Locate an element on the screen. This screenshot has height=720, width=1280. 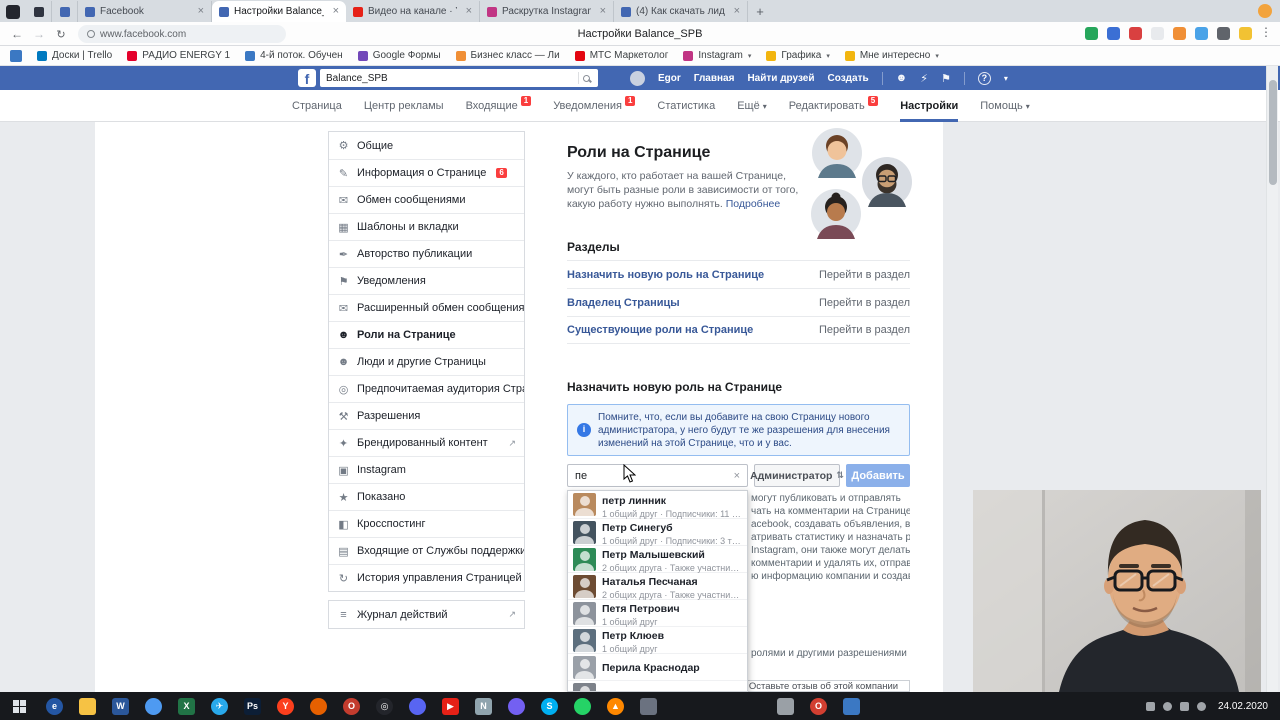
bookmark-course: 4-й поток. Обучен is located at coordinates (294, 55).